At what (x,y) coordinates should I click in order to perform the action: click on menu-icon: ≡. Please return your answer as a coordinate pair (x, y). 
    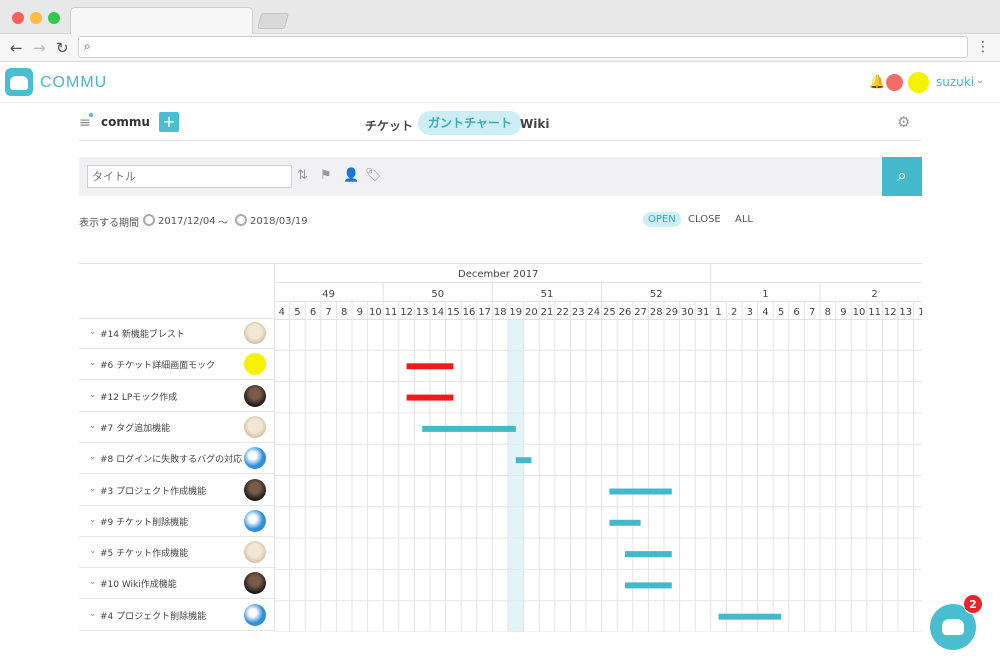
    Looking at the image, I should click on (85, 123).